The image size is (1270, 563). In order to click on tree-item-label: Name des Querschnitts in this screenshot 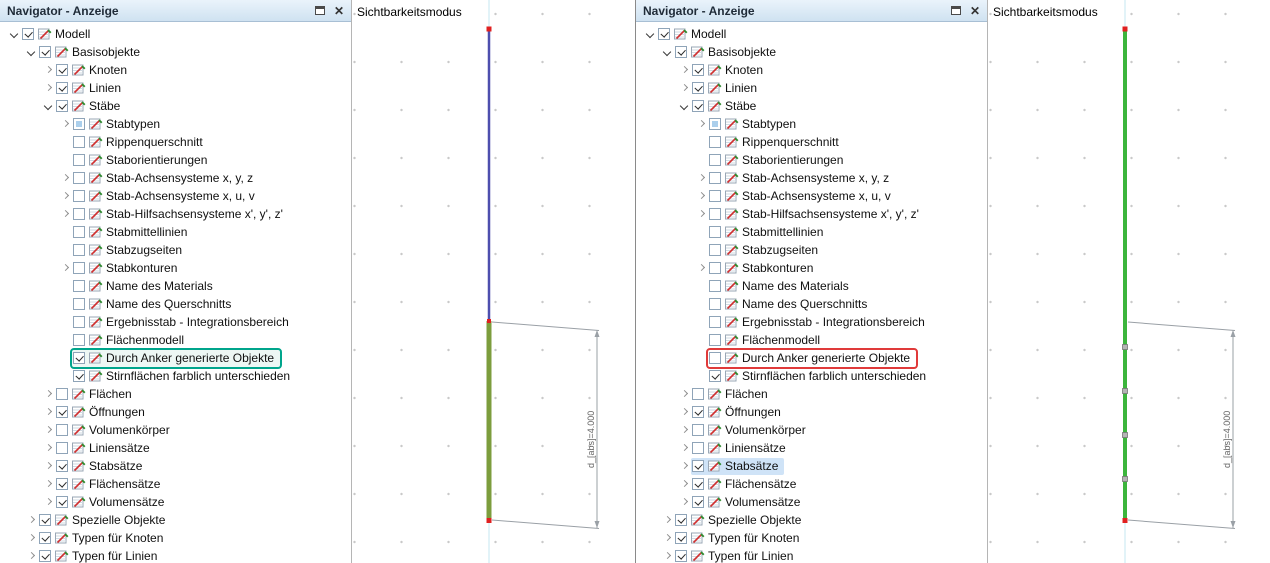, I will do `click(169, 304)`.